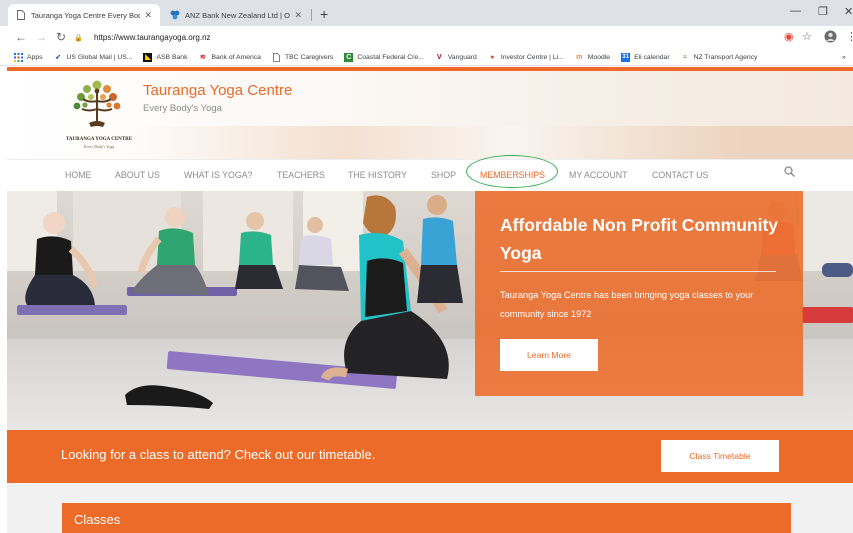 The height and width of the screenshot is (533, 853). I want to click on bookmark-bank-of-america: ≋ Bank of America, so click(229, 57).